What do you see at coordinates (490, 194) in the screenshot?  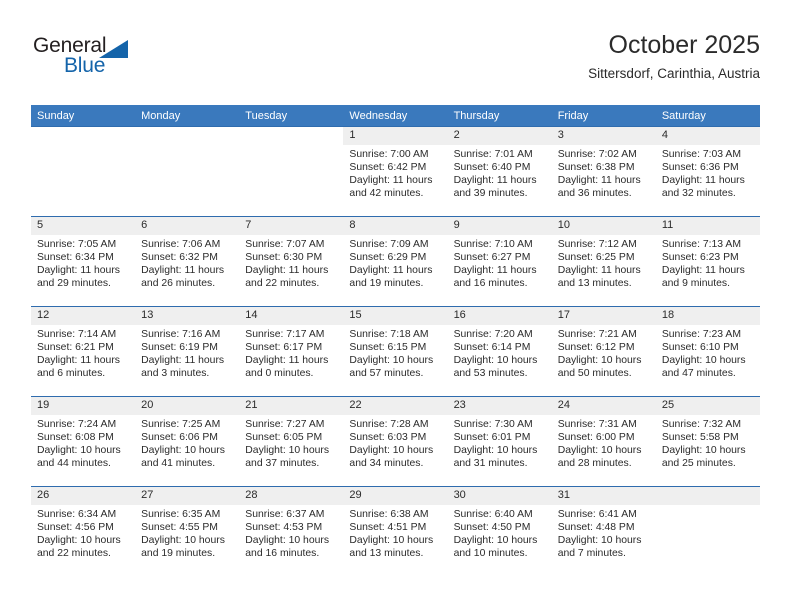 I see `daylight-duration-line2: and 39 minutes.` at bounding box center [490, 194].